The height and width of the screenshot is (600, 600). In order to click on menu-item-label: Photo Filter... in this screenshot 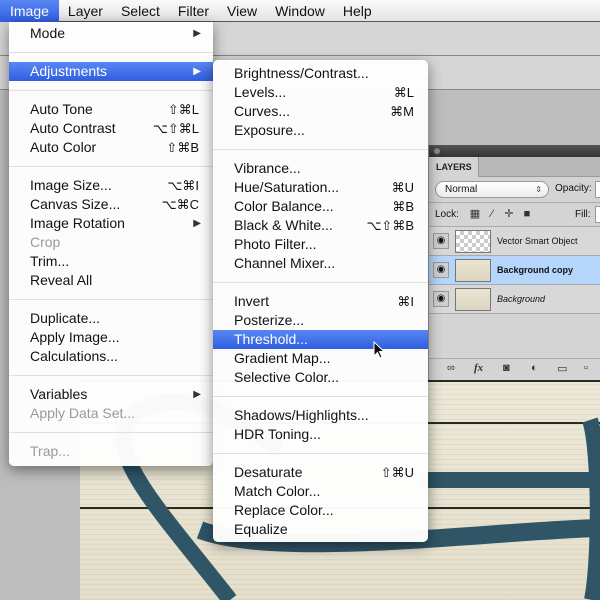, I will do `click(275, 244)`.